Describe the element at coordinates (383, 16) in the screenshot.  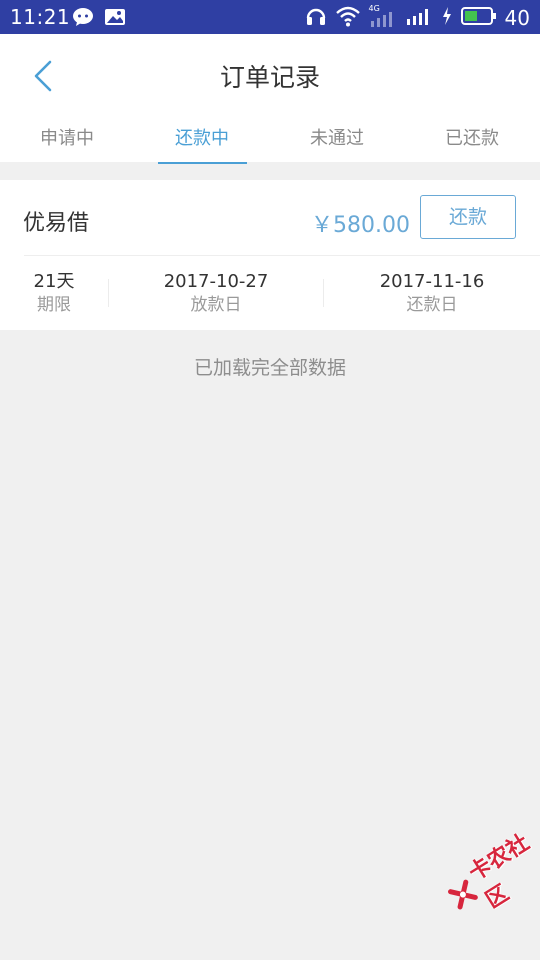
I see `signal-4g-icon: 4G` at that location.